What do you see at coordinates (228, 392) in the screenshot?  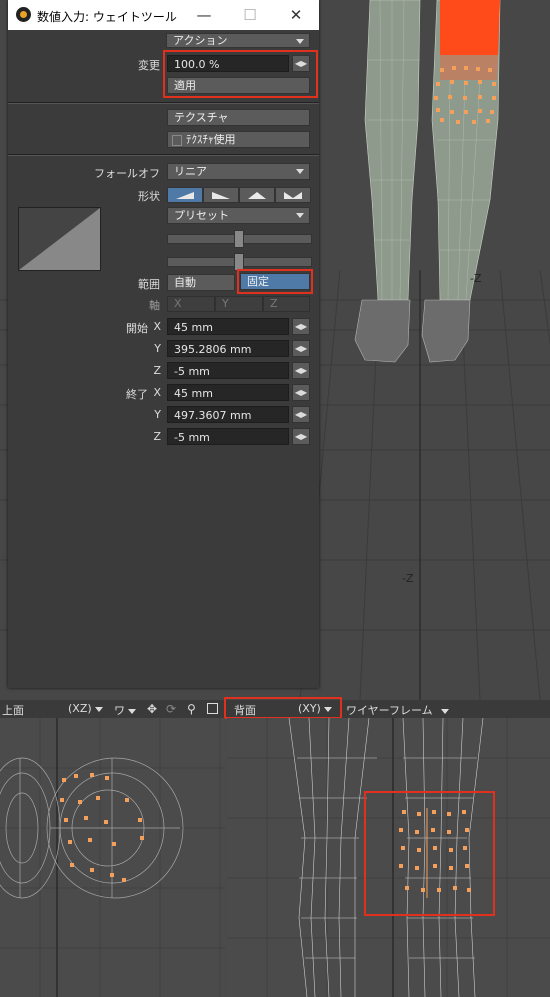 I see `end-x-input: 45 mm` at bounding box center [228, 392].